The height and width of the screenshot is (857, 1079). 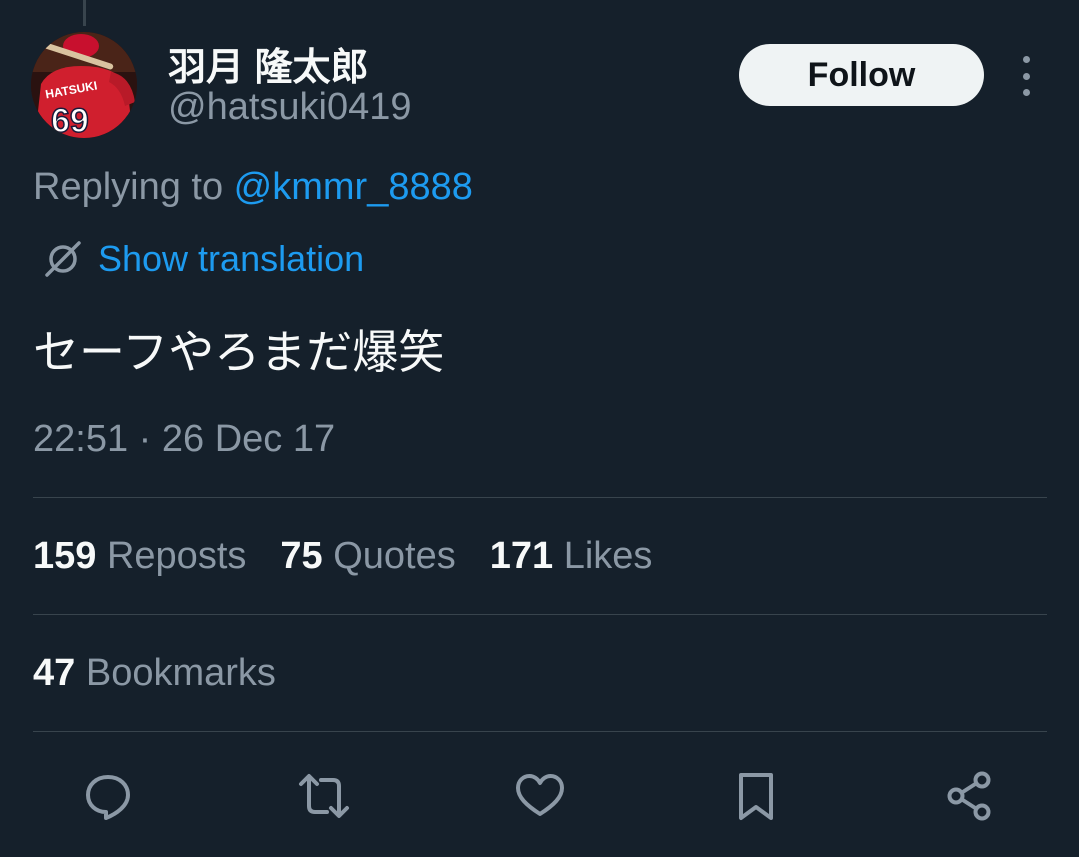 I want to click on author-display-name: 羽月 隆太郎, so click(x=268, y=63).